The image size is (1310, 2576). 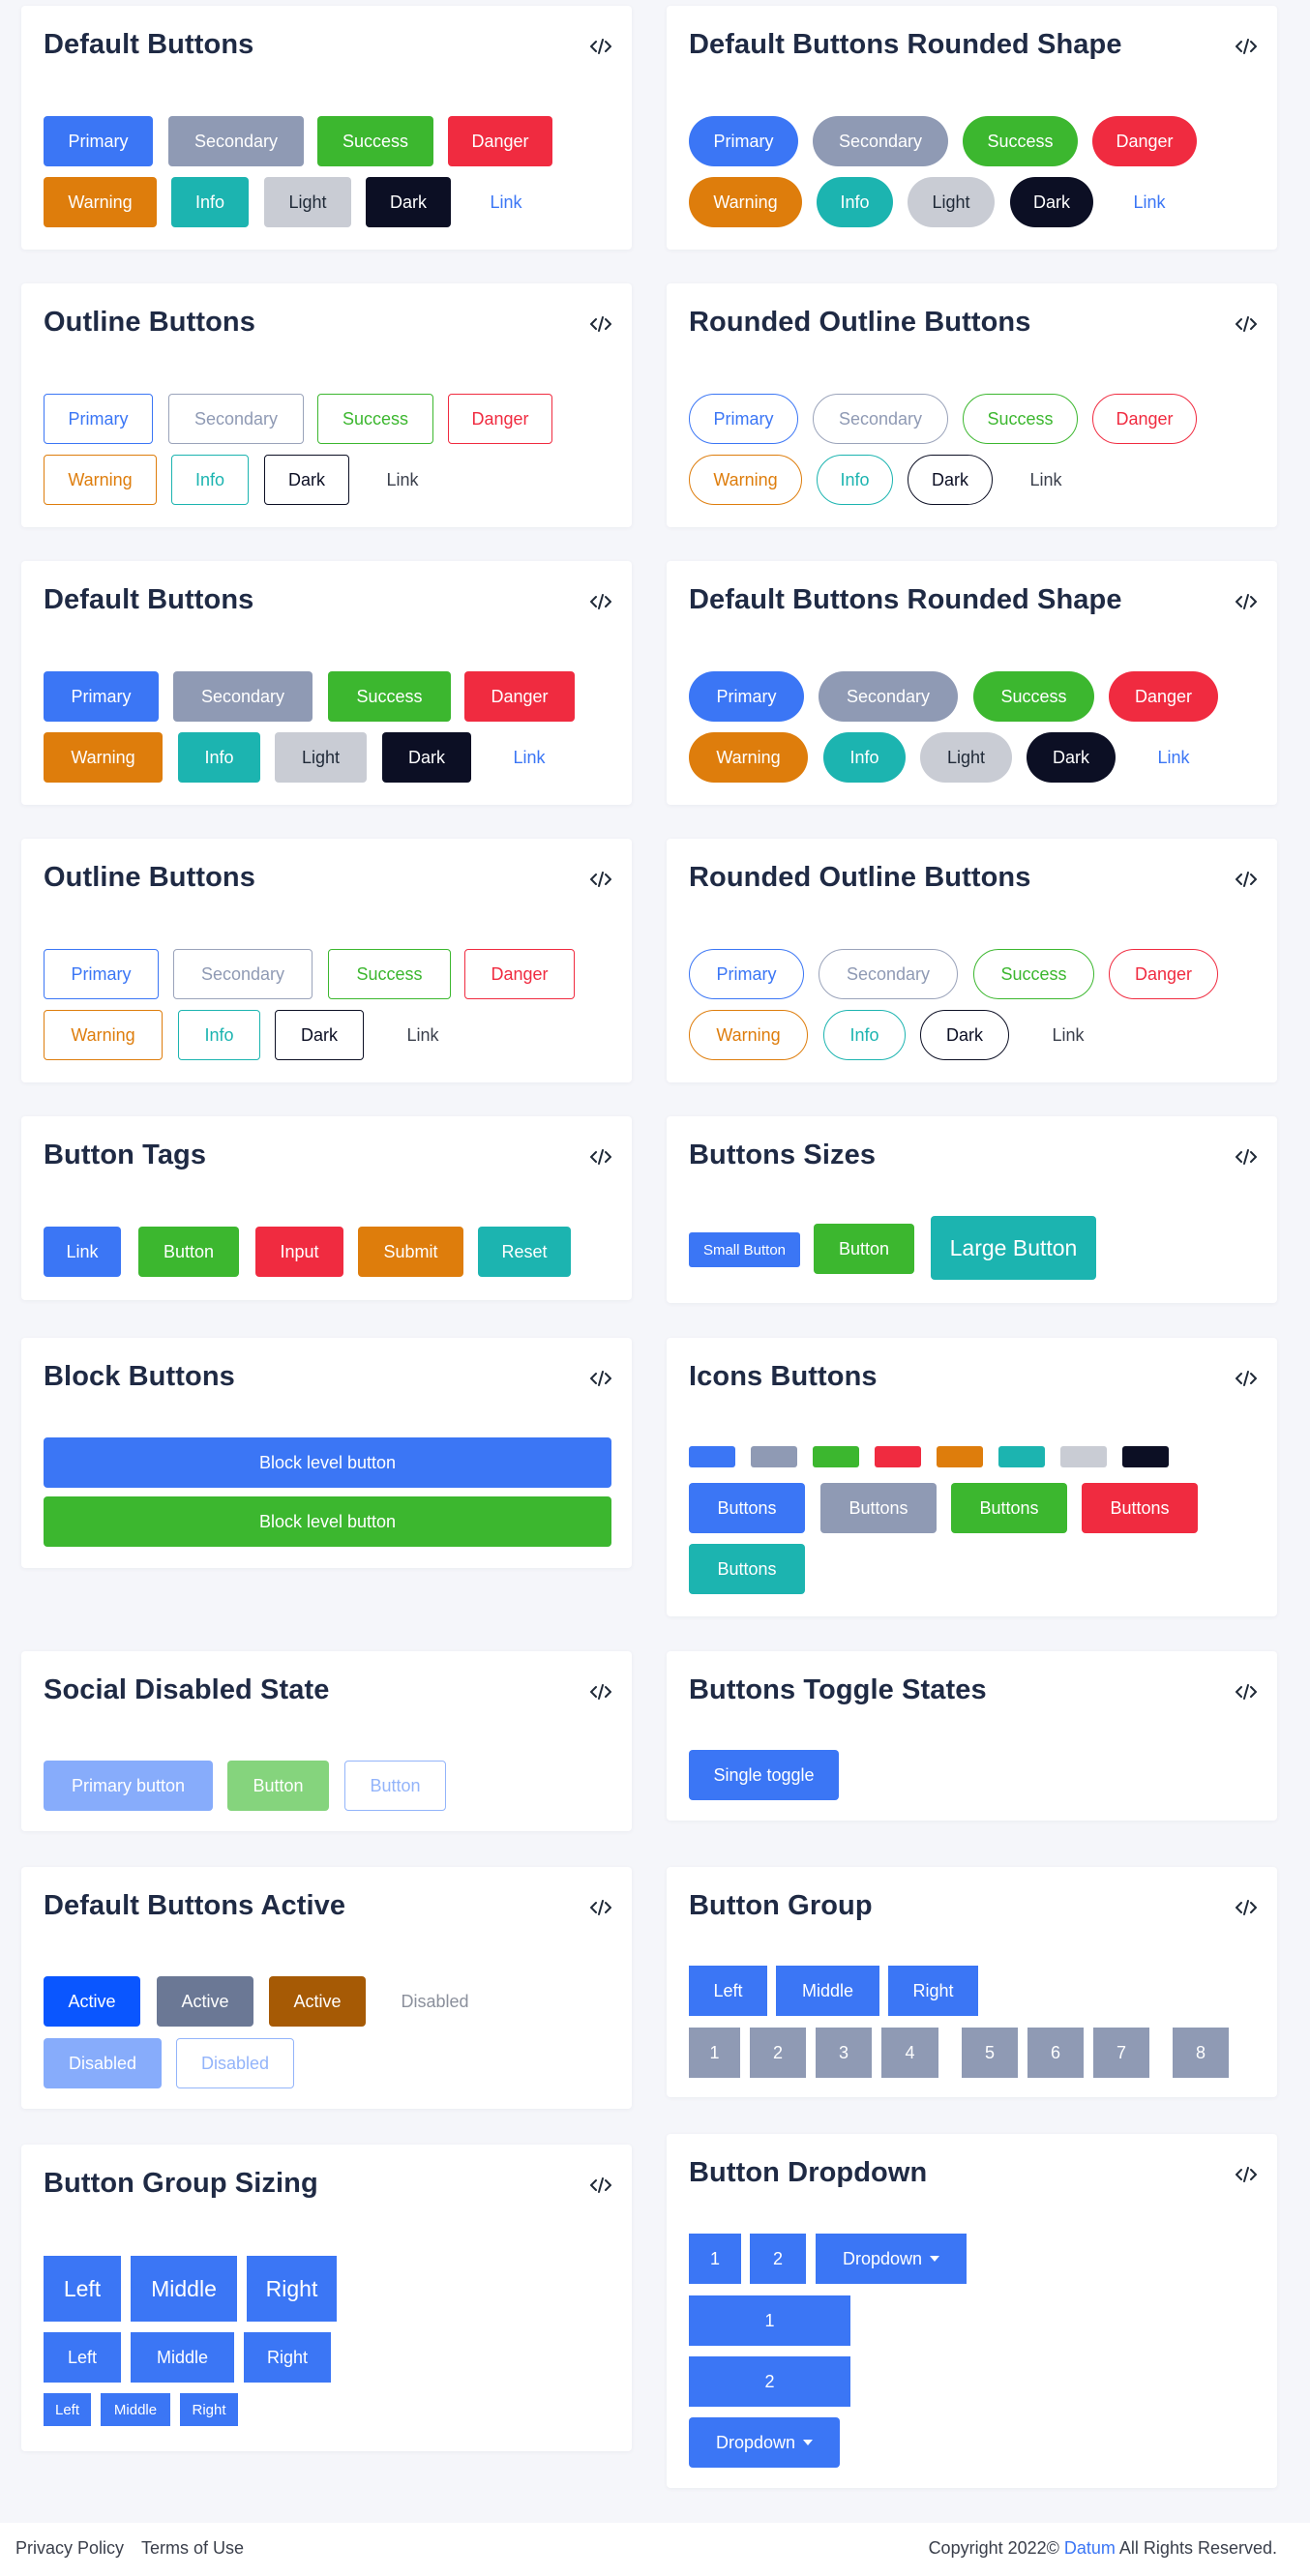 What do you see at coordinates (778, 2053) in the screenshot?
I see `group-number-button: 2` at bounding box center [778, 2053].